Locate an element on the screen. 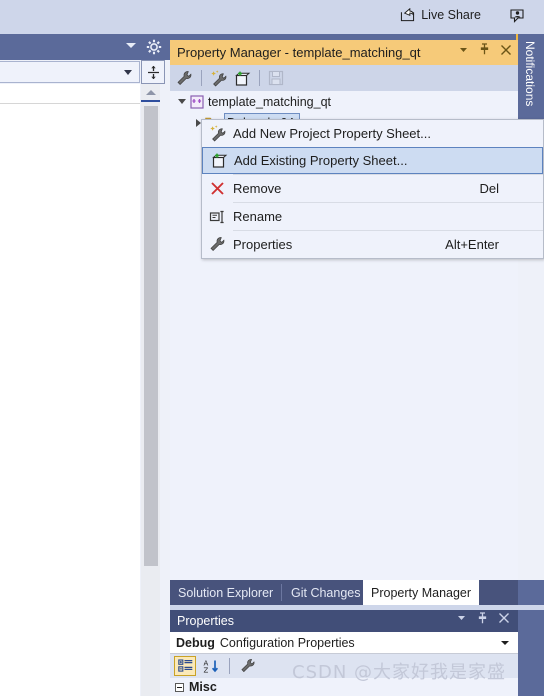 Image resolution: width=544 pixels, height=696 pixels. properties-wrench-icon is located at coordinates (184, 78).